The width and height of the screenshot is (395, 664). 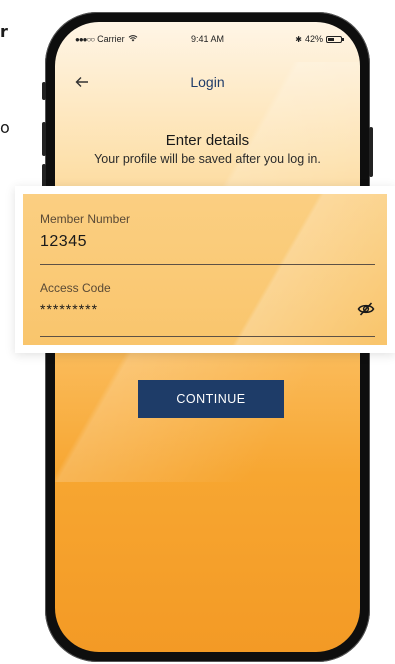 I want to click on continue-button: CONTINUE, so click(x=211, y=399).